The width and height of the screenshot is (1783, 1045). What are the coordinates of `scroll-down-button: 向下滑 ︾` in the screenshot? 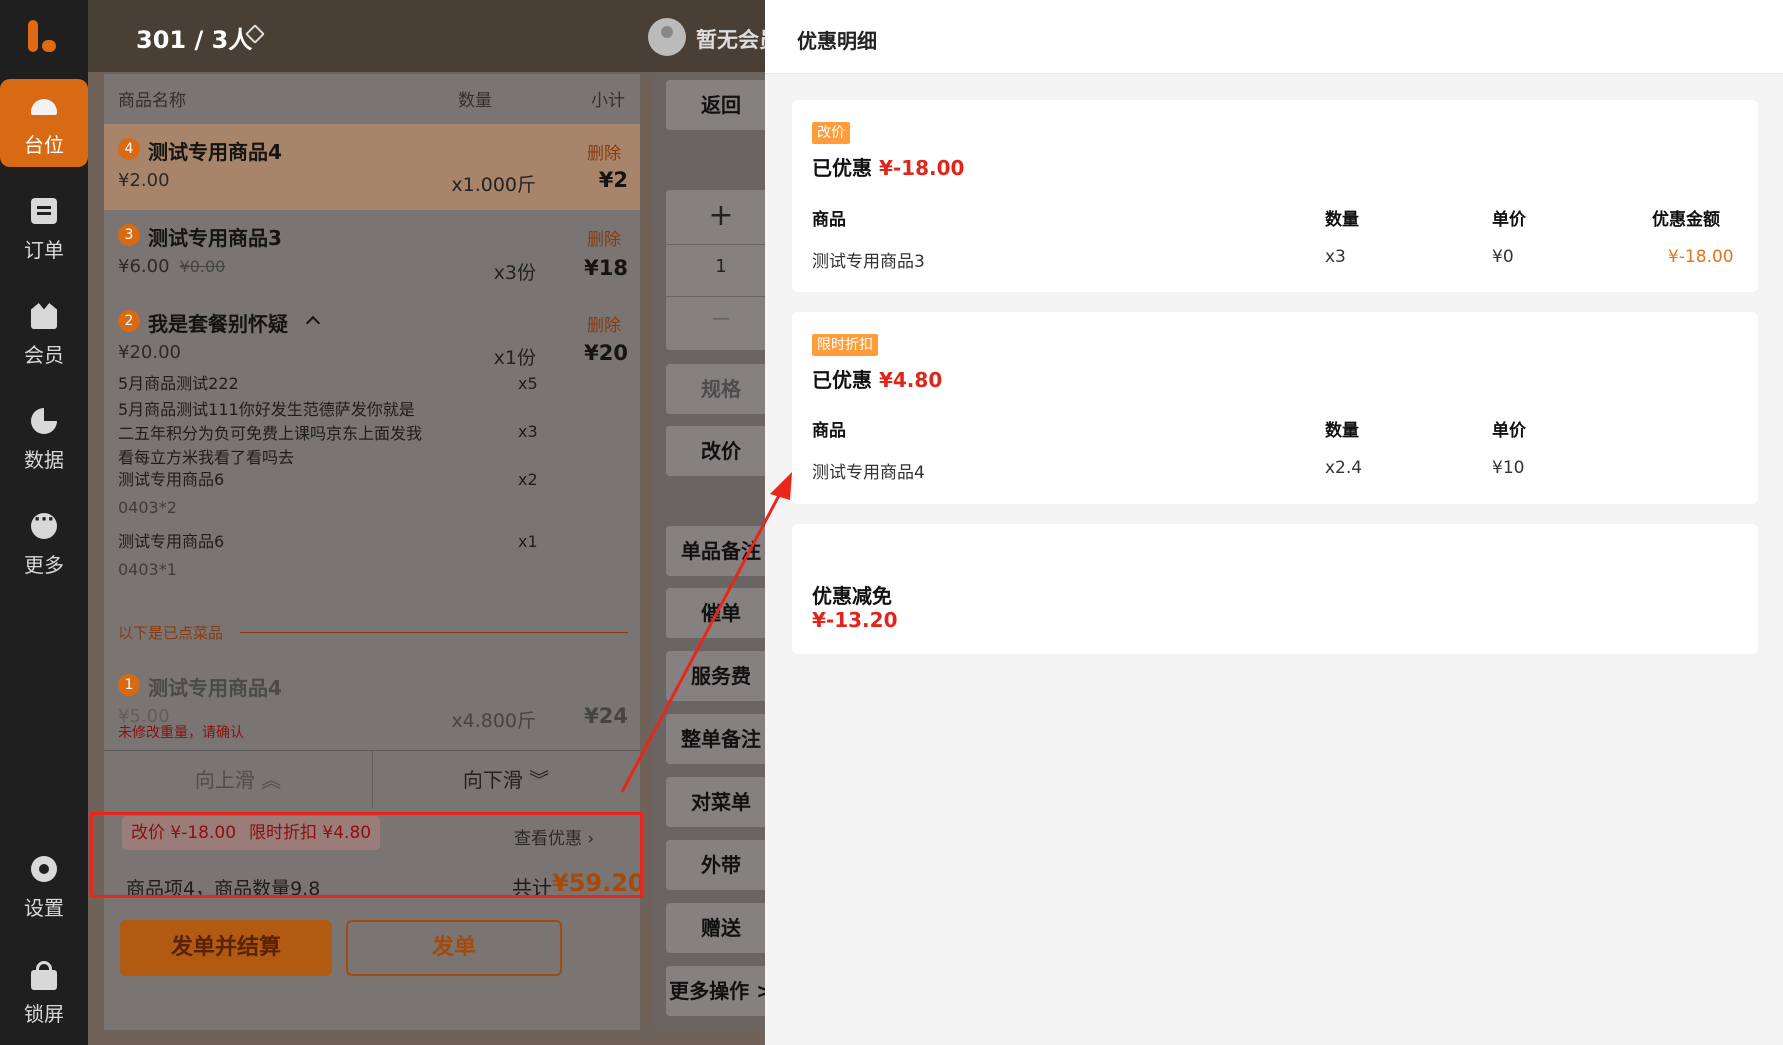 It's located at (506, 780).